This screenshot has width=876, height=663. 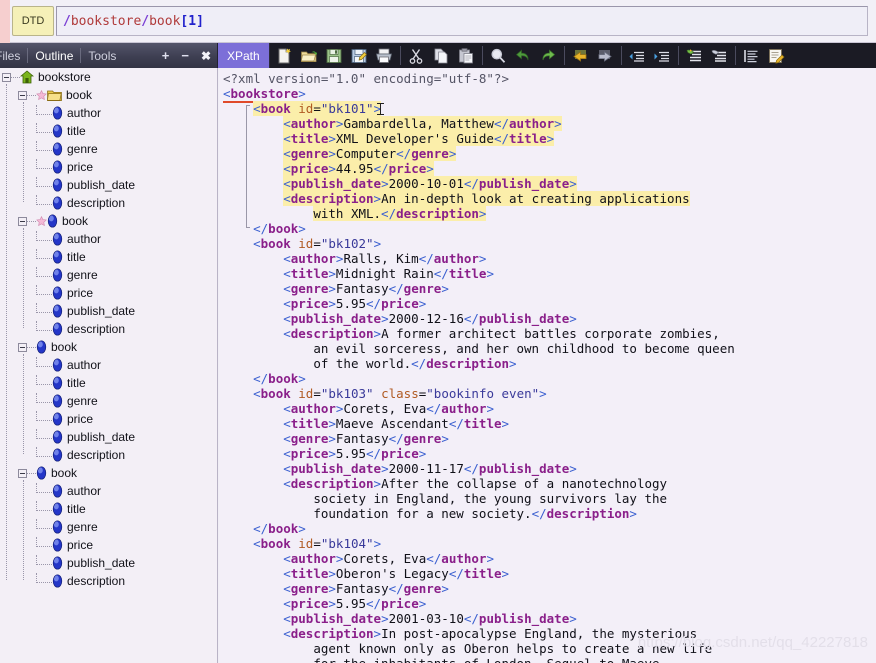 I want to click on tree-node-book-2: book, so click(x=108, y=221).